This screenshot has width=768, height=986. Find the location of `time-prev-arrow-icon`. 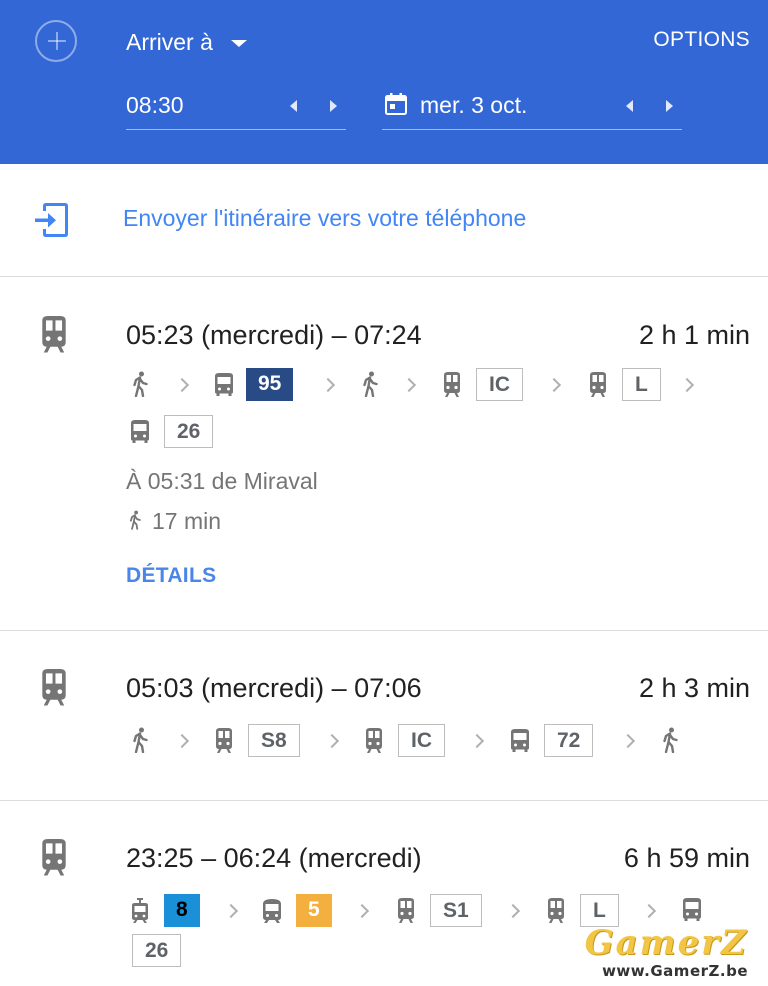

time-prev-arrow-icon is located at coordinates (295, 106).